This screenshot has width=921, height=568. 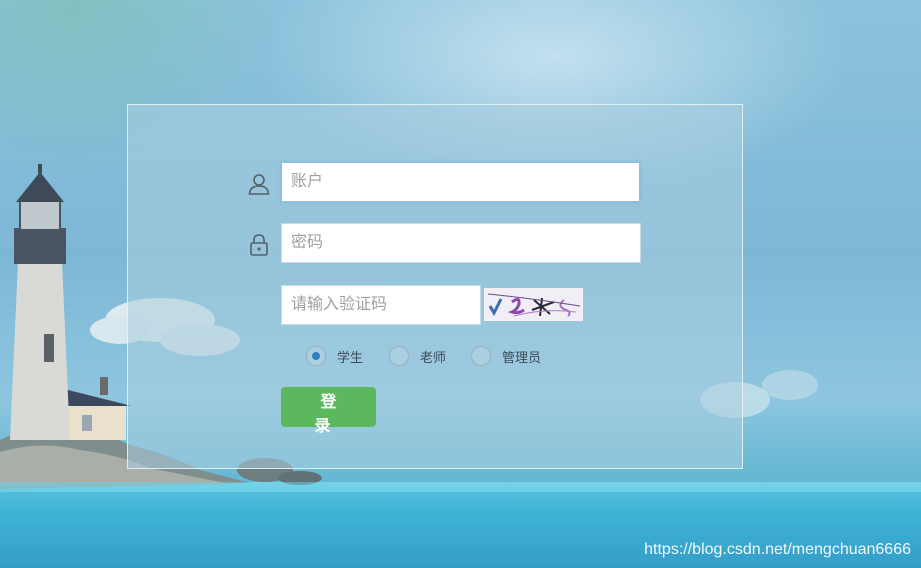 What do you see at coordinates (328, 411) in the screenshot?
I see `login-button: 登 录` at bounding box center [328, 411].